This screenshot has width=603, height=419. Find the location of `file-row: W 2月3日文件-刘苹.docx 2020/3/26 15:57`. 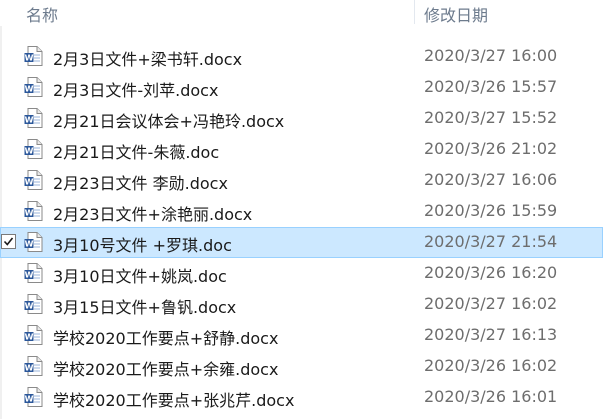

file-row: W 2月3日文件-刘苹.docx 2020/3/26 15:57 is located at coordinates (301, 87).